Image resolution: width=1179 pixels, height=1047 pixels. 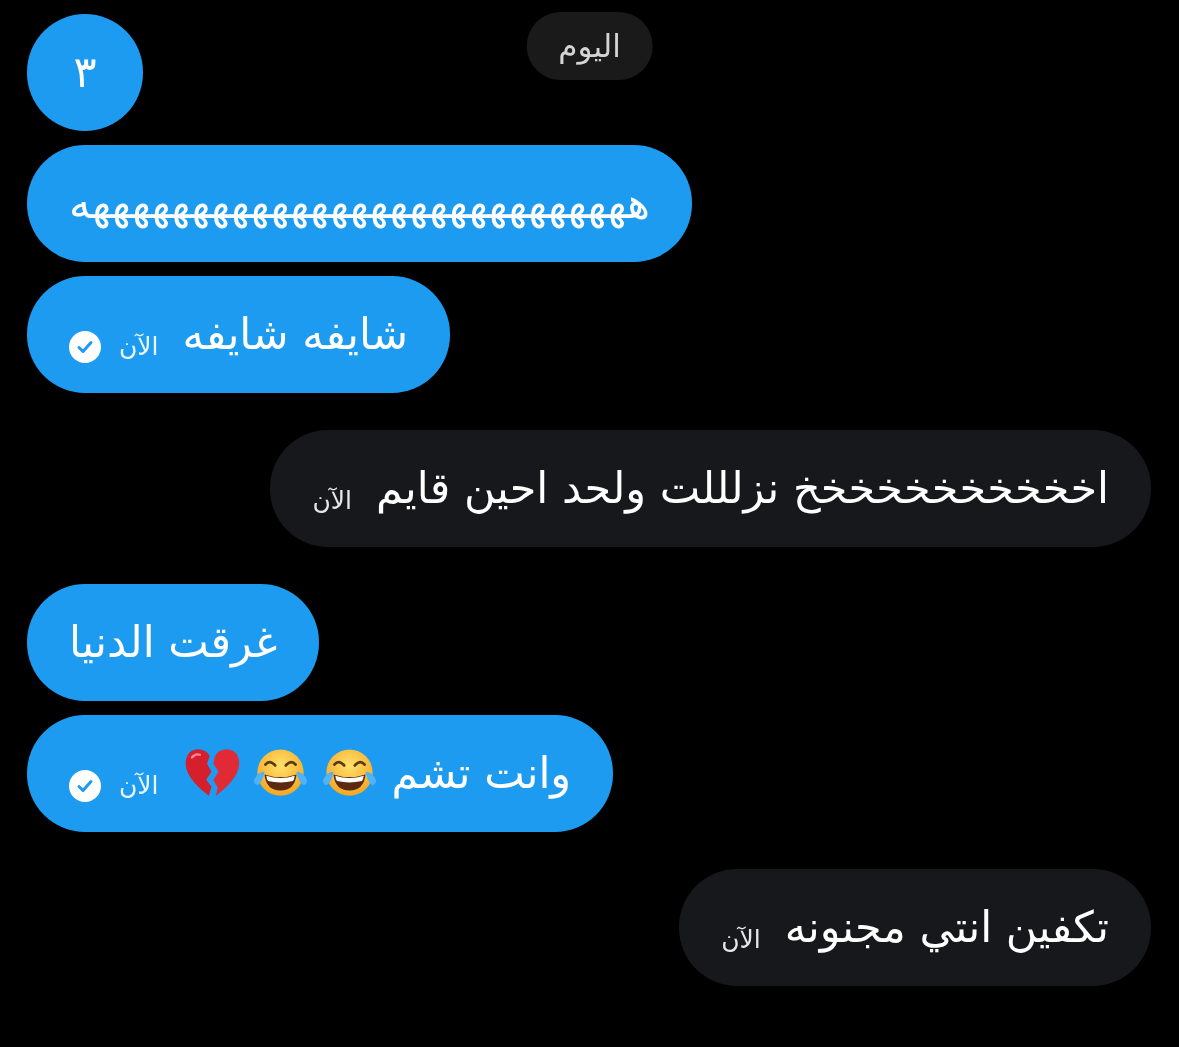 I want to click on message-text: ههههههههههههههههههههههههههههه, so click(x=359, y=203).